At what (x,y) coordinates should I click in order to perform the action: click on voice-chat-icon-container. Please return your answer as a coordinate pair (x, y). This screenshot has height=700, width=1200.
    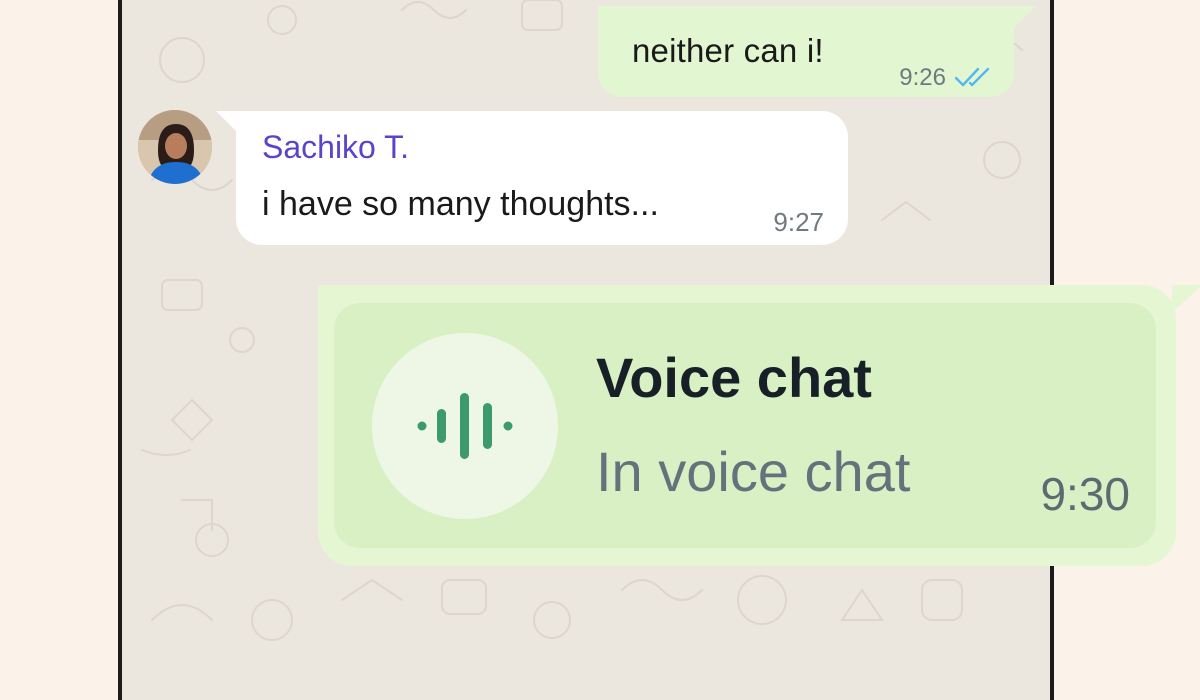
    Looking at the image, I should click on (465, 426).